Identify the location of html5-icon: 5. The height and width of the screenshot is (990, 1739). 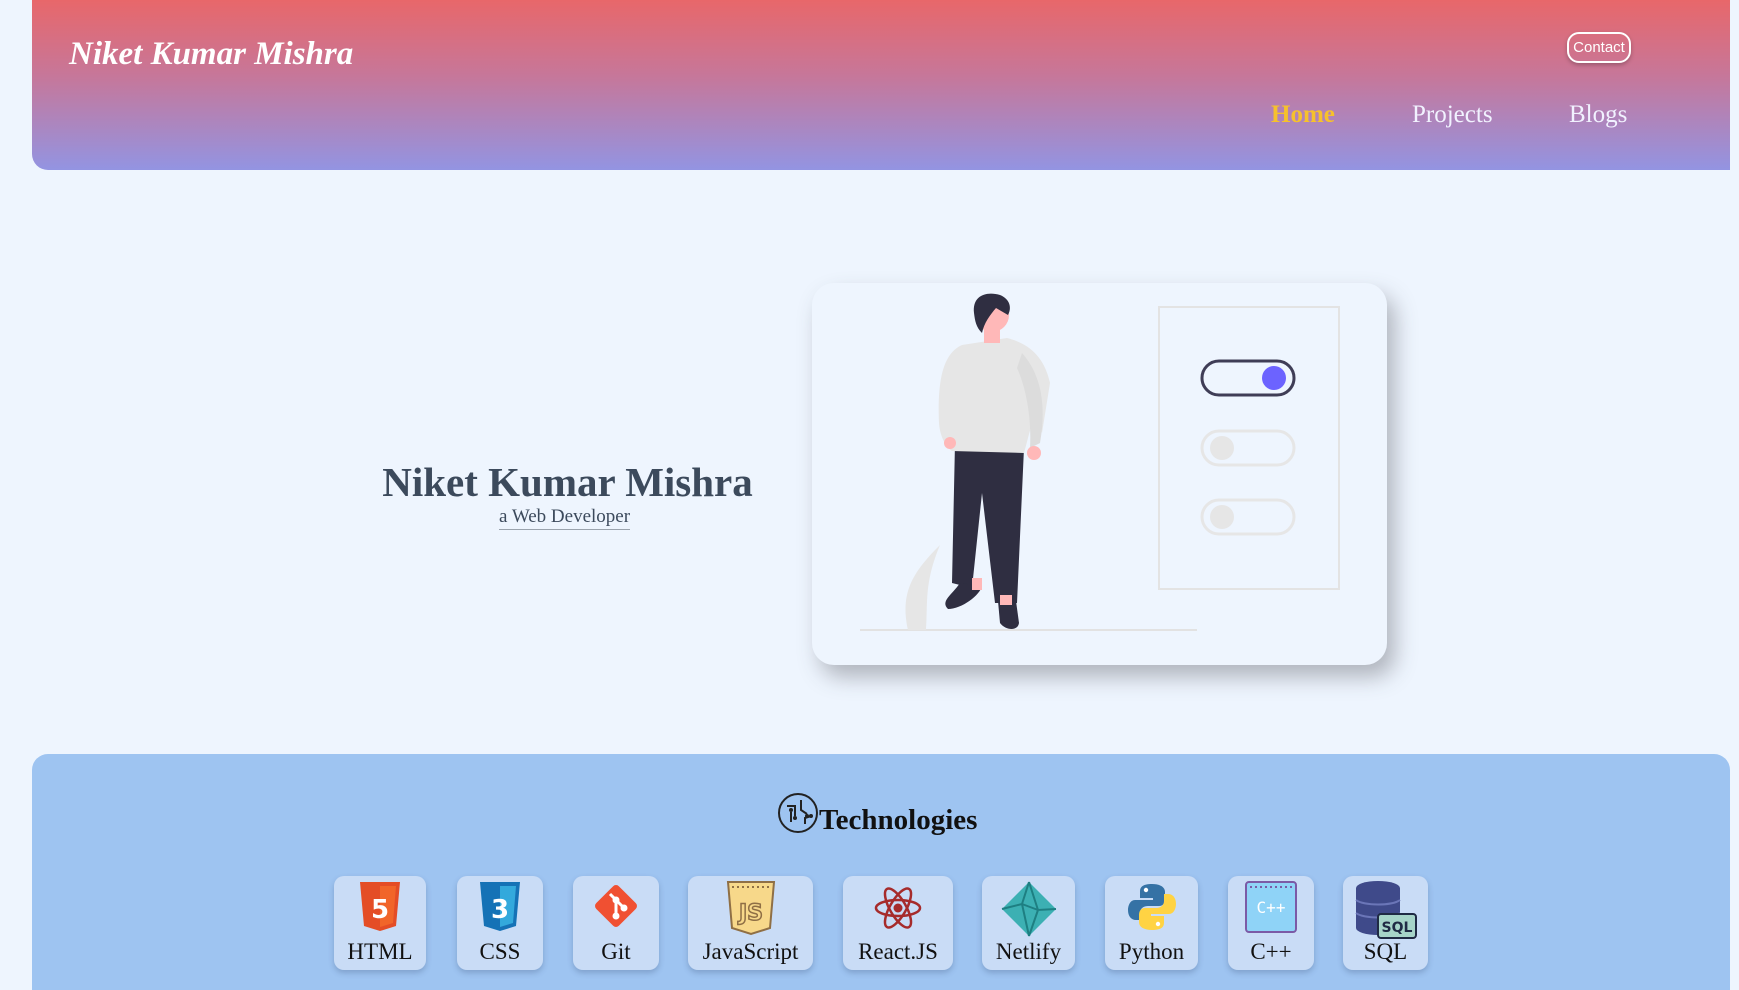
(380, 906).